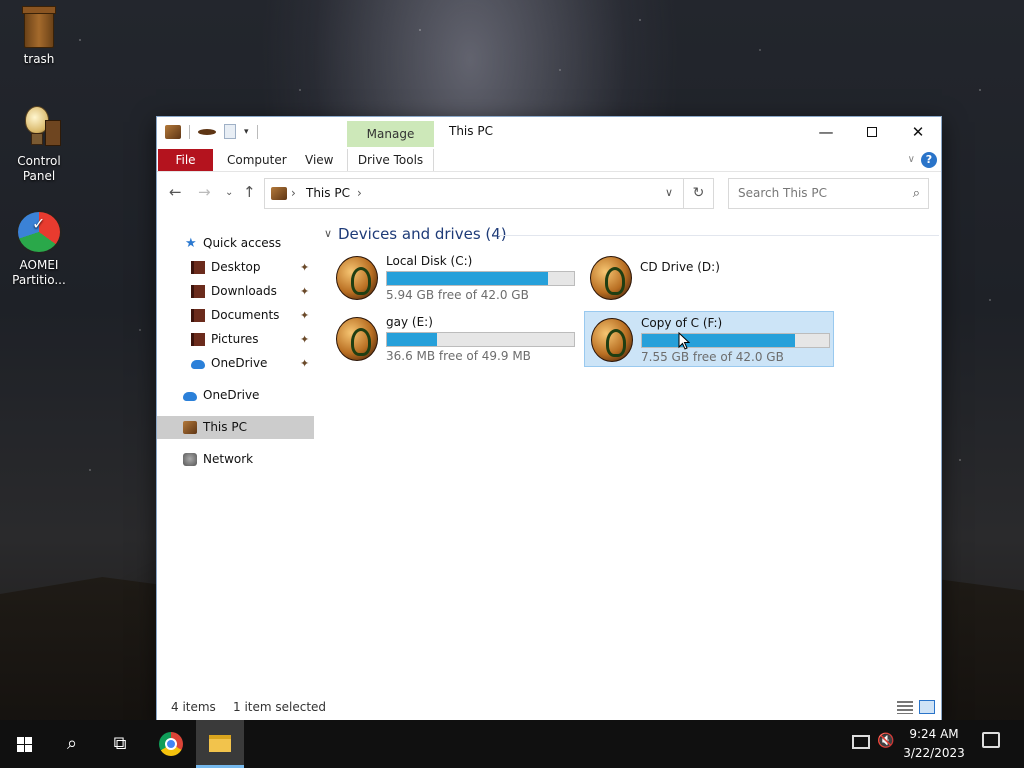 The height and width of the screenshot is (768, 1024). I want to click on desktop-icon-trash: trash, so click(39, 36).